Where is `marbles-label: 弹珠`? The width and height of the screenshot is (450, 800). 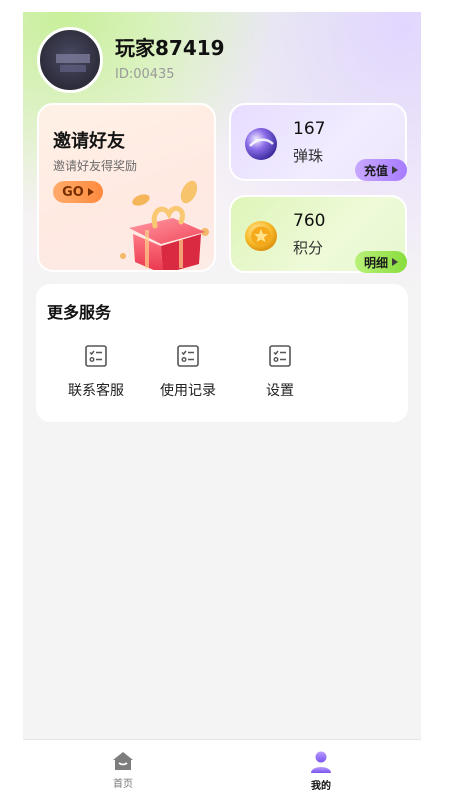
marbles-label: 弹珠 is located at coordinates (308, 156).